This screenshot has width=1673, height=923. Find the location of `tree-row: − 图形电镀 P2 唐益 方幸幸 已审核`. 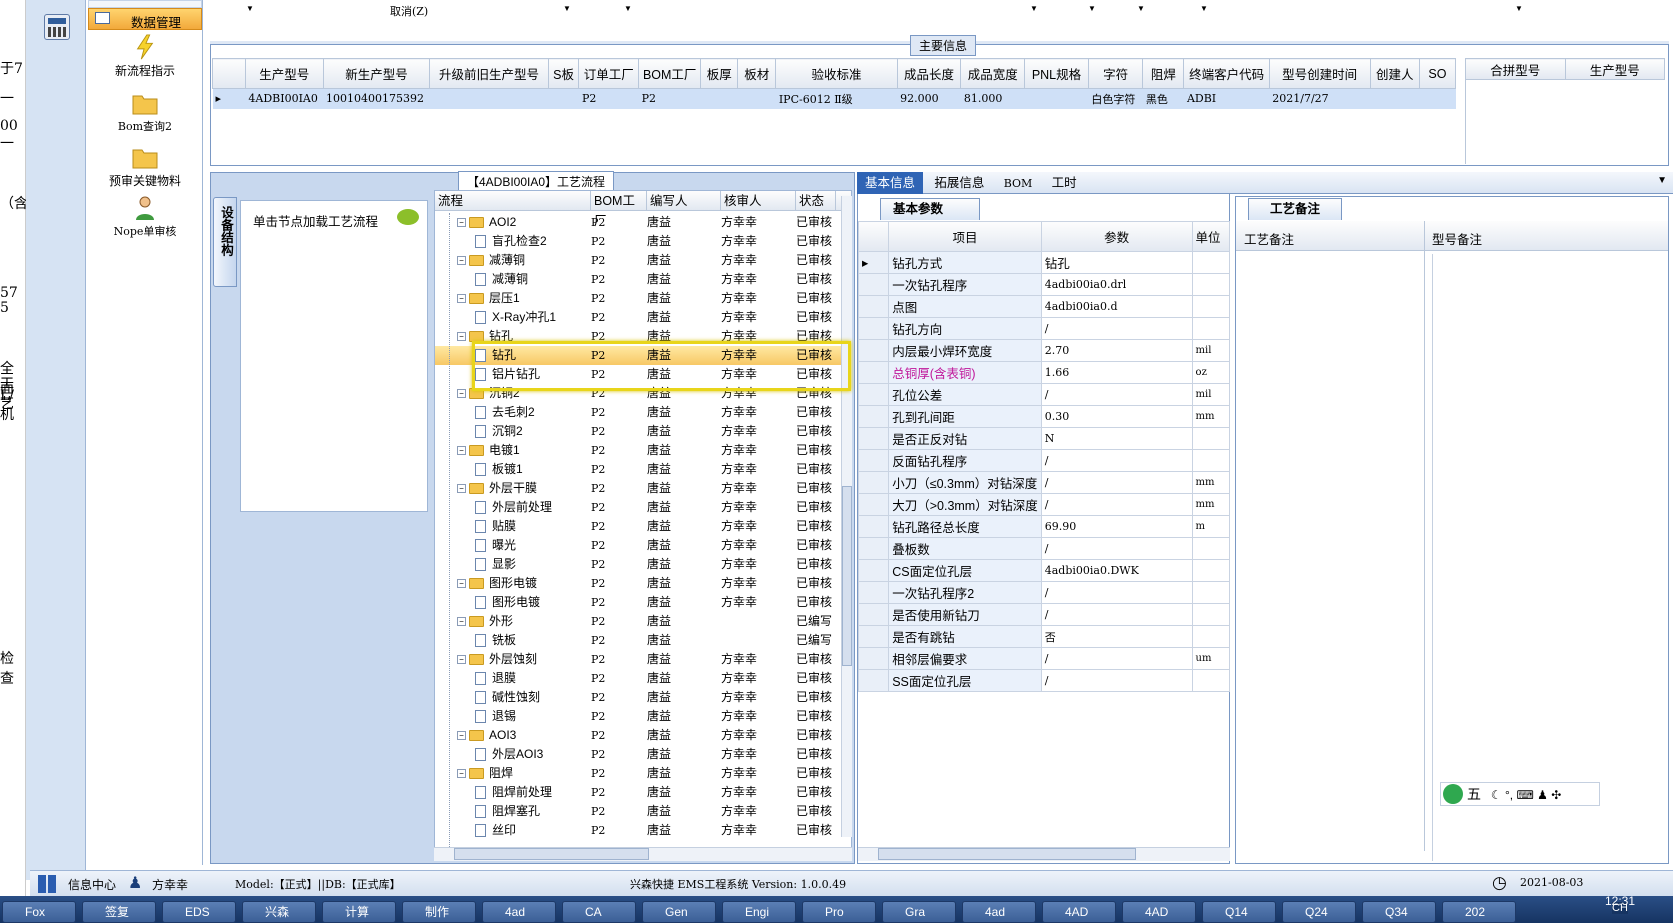

tree-row: − 图形电镀 P2 唐益 方幸幸 已审核 is located at coordinates (643, 583).